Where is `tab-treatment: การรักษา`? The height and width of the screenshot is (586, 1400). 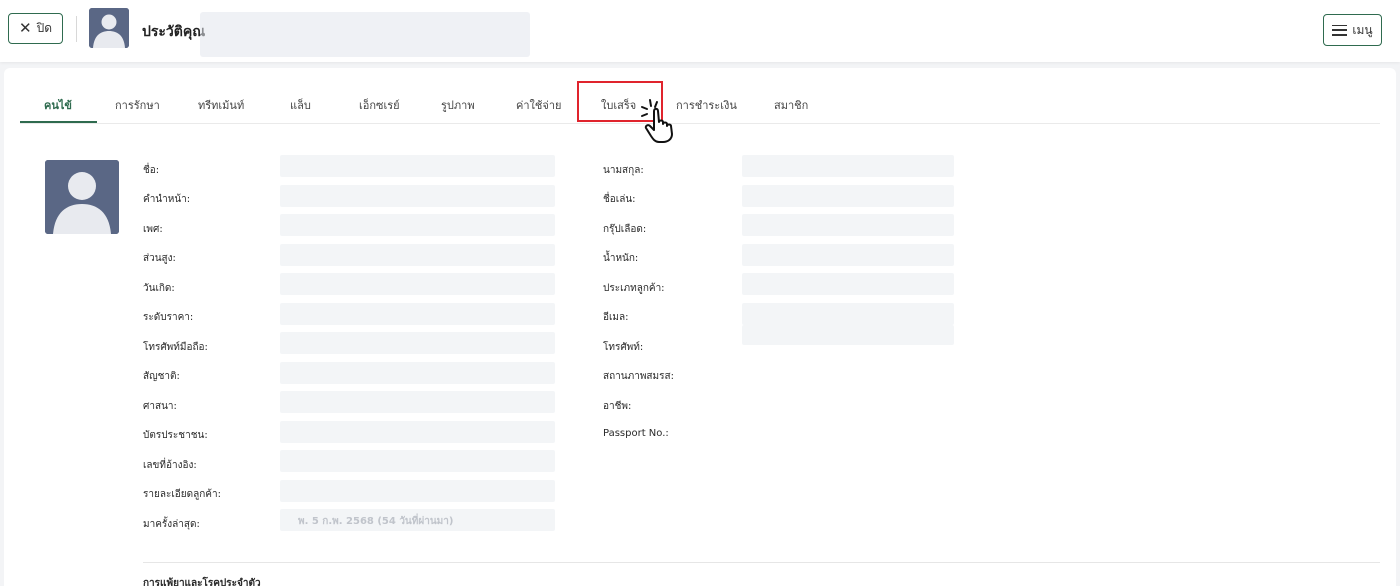
tab-treatment: การรักษา is located at coordinates (137, 105).